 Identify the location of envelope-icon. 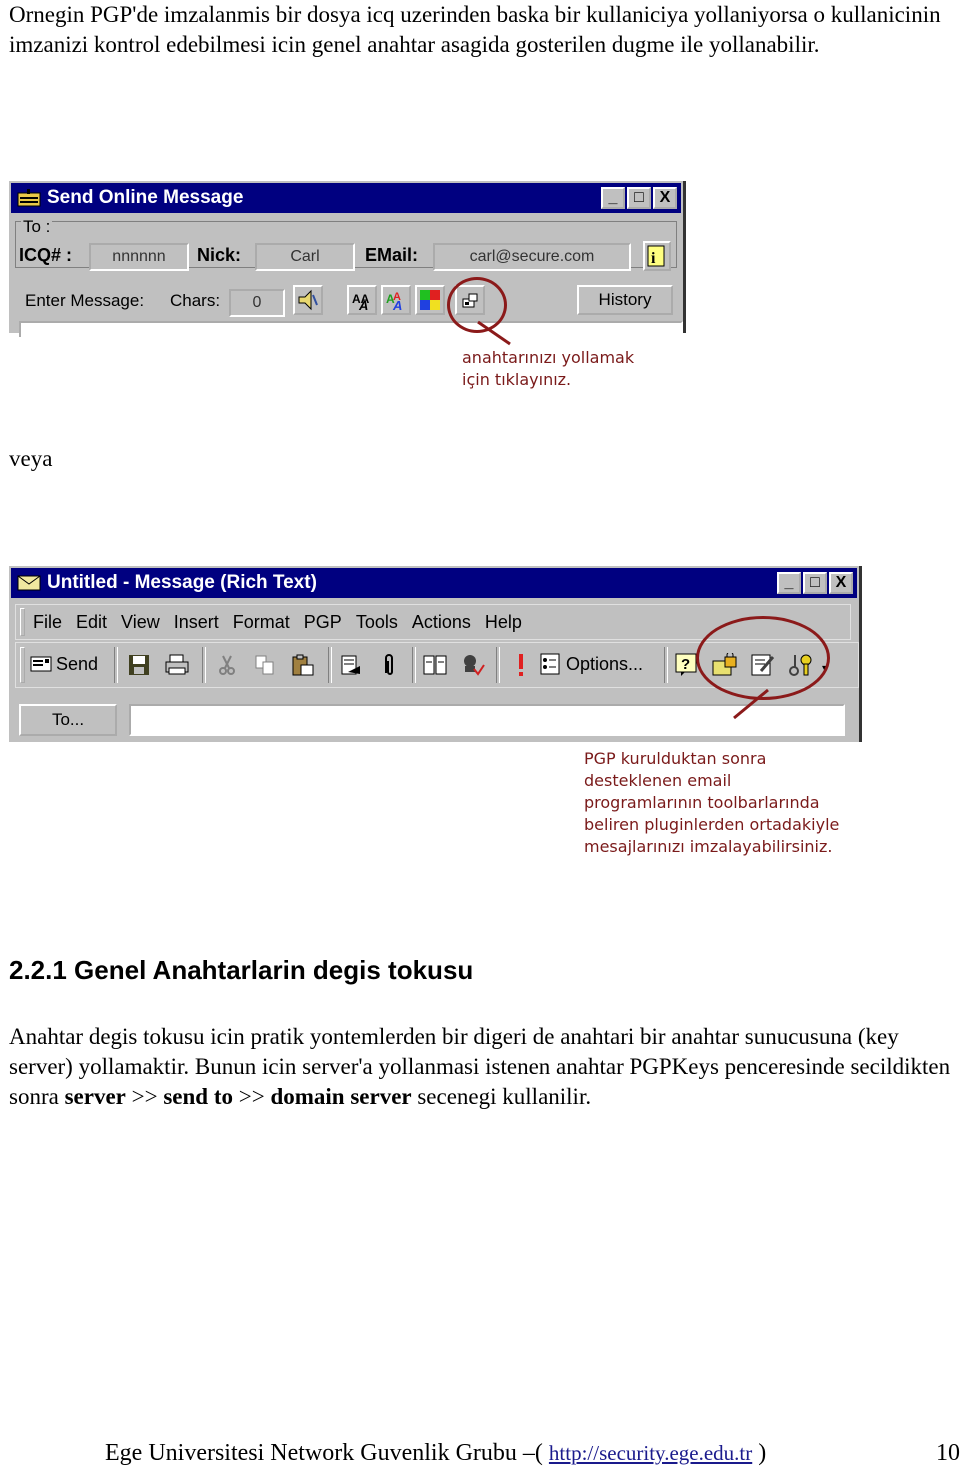
(29, 583).